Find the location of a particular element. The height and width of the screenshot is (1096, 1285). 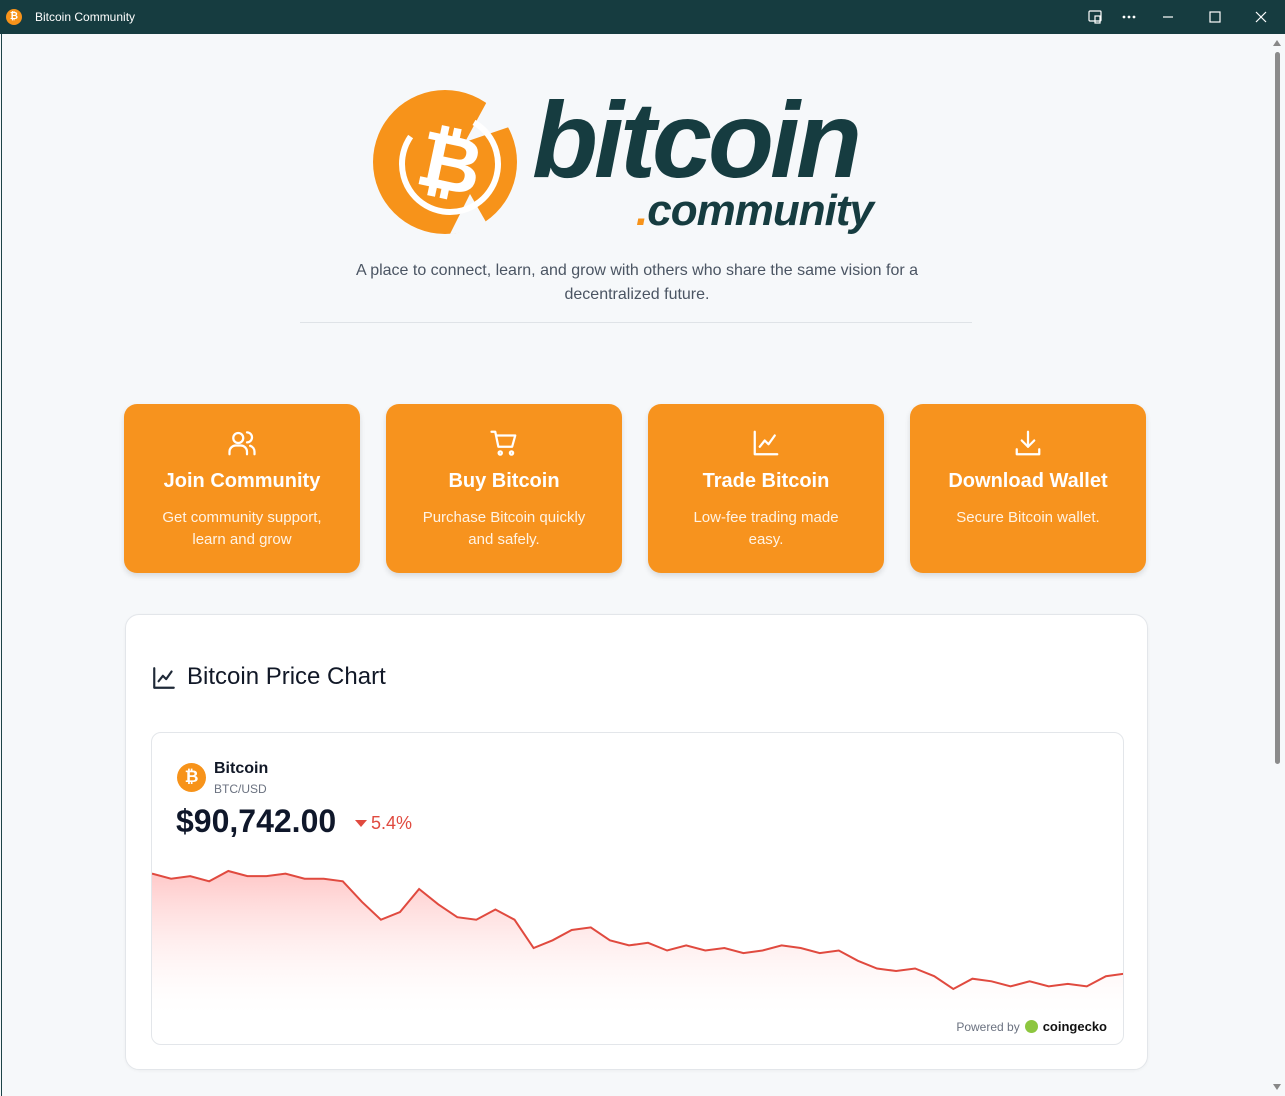

powered-by: Powered by coingecko is located at coordinates (1031, 1026).